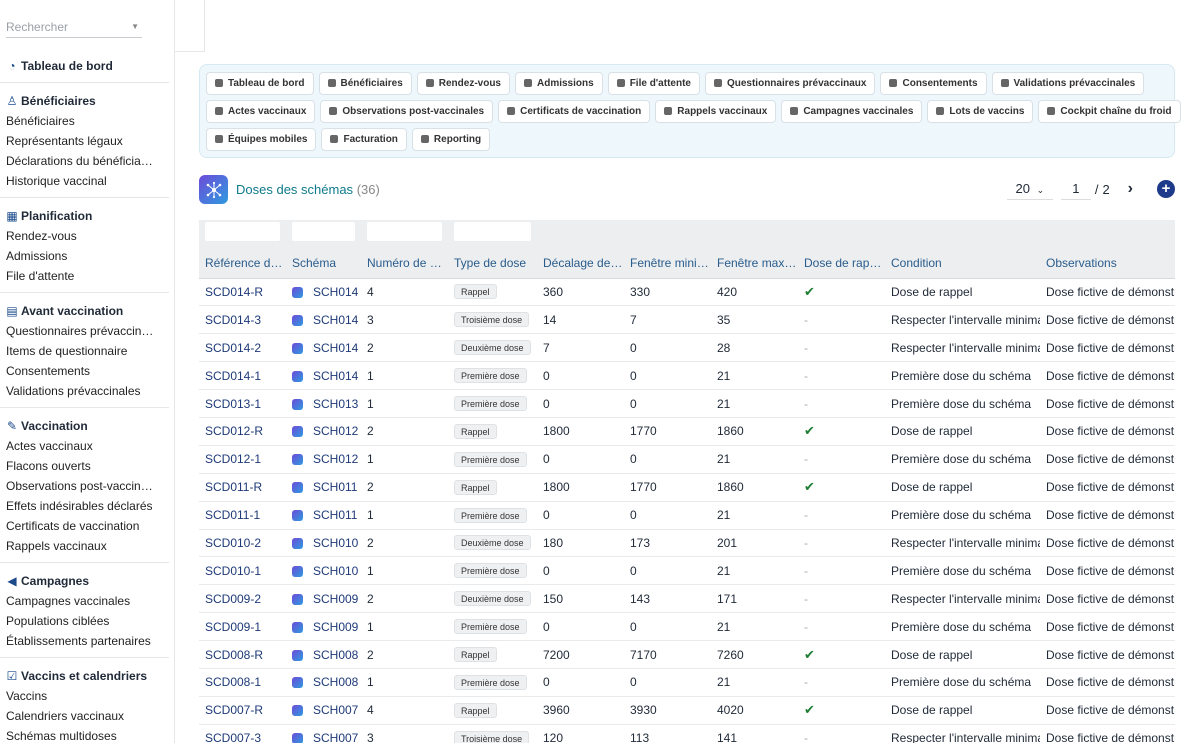 The image size is (1200, 743). Describe the element at coordinates (1166, 189) in the screenshot. I see `add-record-button: +` at that location.